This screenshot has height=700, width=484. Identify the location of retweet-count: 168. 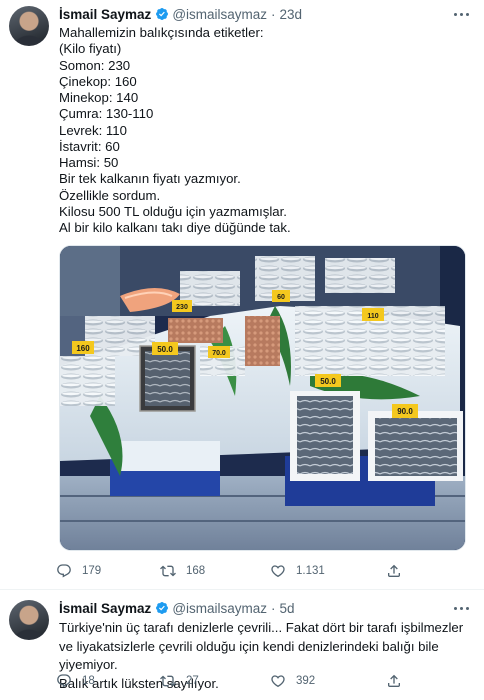
(196, 571).